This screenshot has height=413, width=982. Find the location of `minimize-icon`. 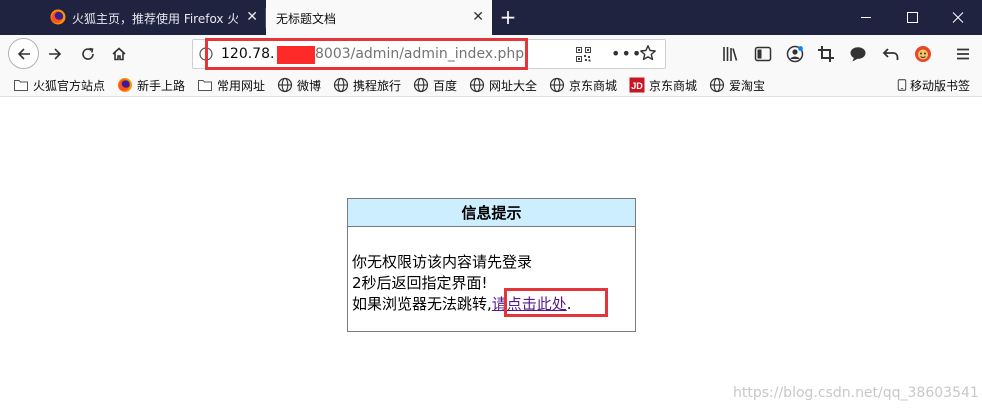

minimize-icon is located at coordinates (866, 17).